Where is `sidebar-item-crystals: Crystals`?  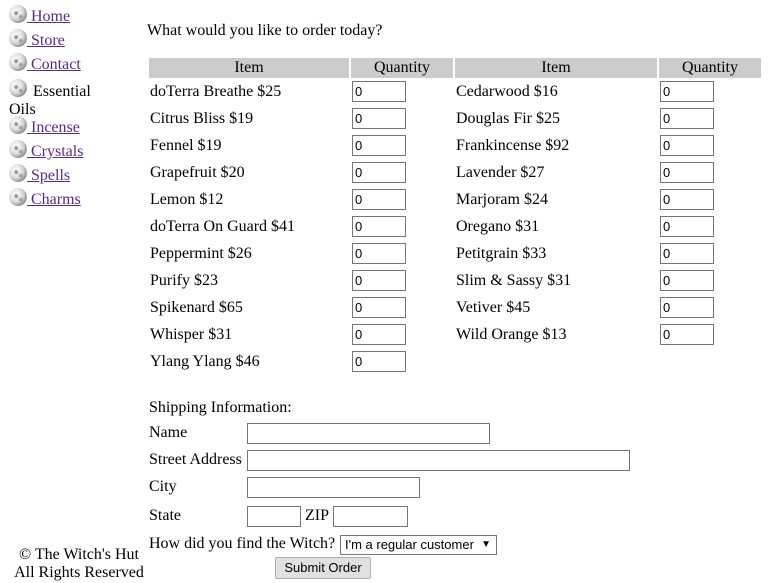 sidebar-item-crystals: Crystals is located at coordinates (74, 151).